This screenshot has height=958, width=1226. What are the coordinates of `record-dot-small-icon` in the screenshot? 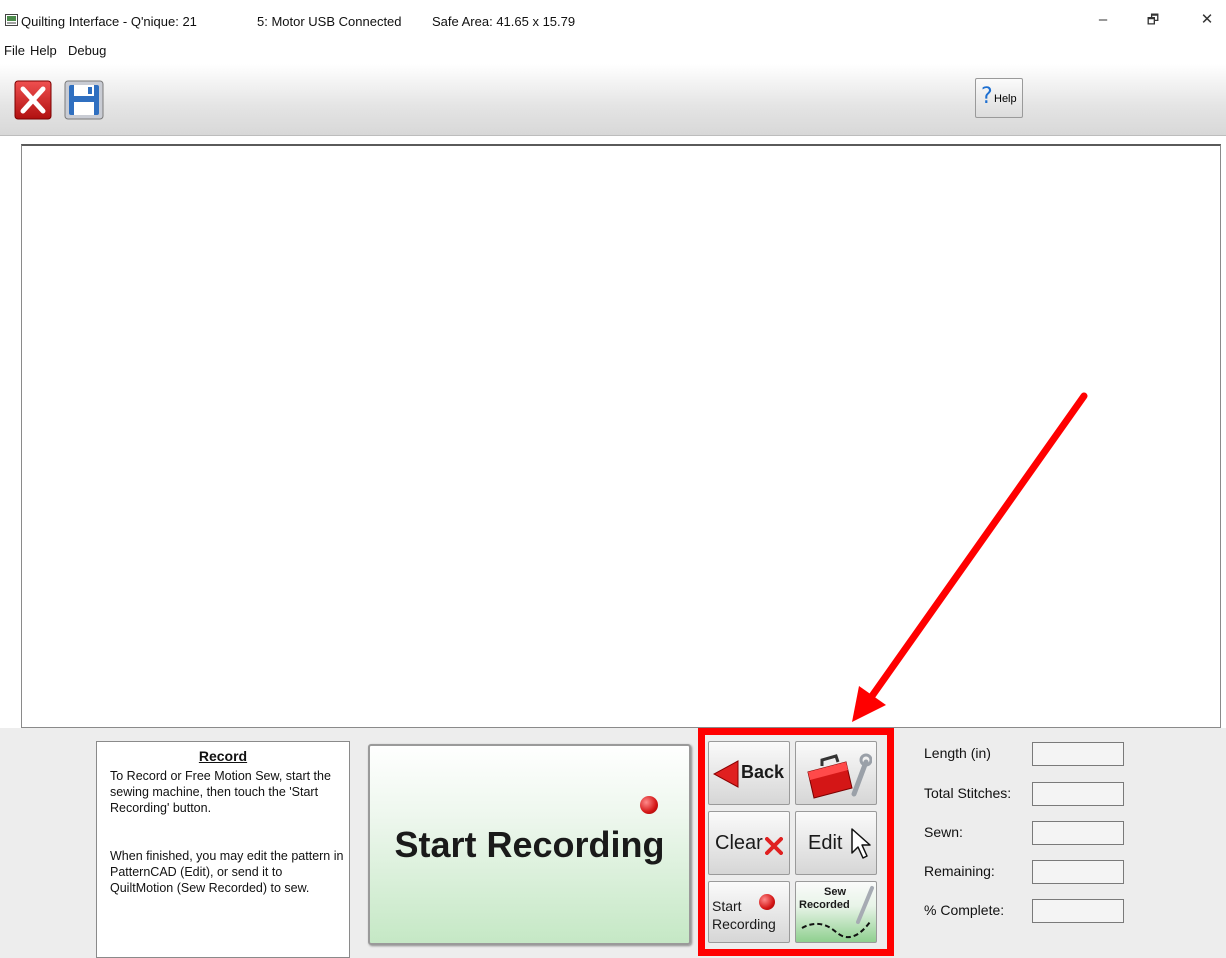 It's located at (767, 902).